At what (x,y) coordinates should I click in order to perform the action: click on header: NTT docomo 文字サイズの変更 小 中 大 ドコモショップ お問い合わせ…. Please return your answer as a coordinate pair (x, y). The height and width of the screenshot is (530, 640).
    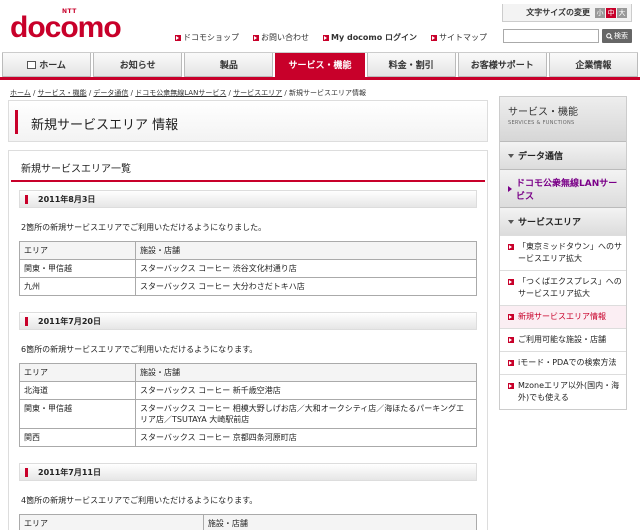
    Looking at the image, I should click on (320, 25).